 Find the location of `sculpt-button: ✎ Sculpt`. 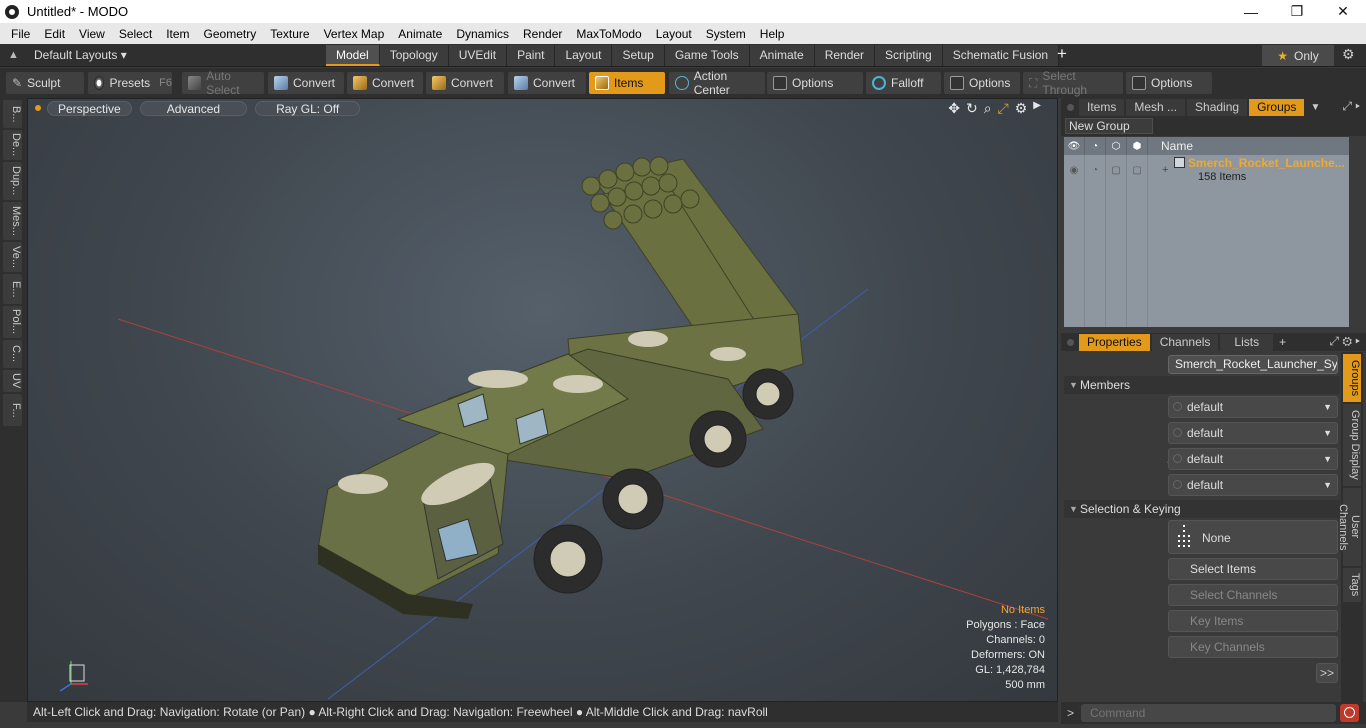

sculpt-button: ✎ Sculpt is located at coordinates (45, 83).